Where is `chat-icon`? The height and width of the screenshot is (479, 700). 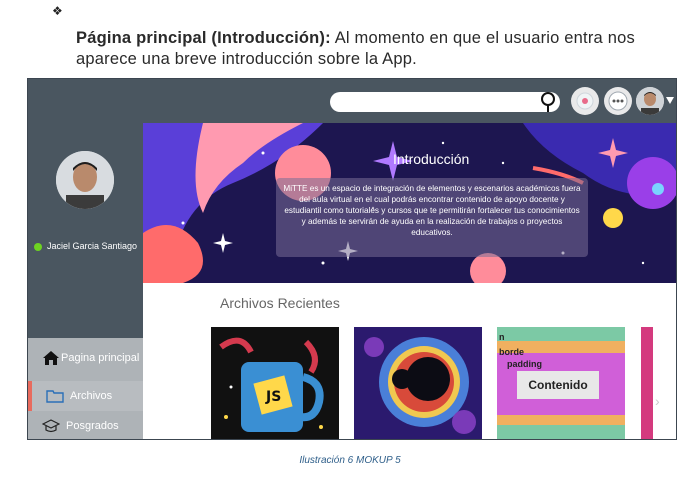
chat-icon is located at coordinates (618, 101).